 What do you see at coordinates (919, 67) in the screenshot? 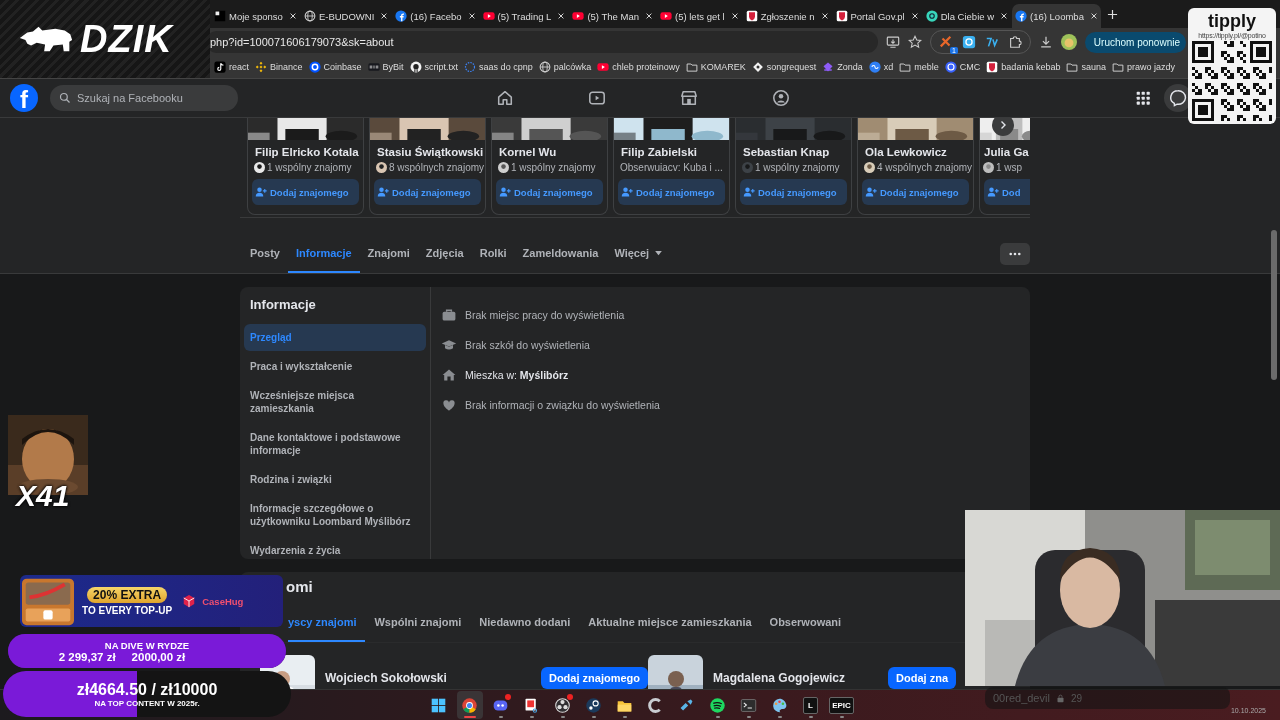
I see `bookmark: meble` at bounding box center [919, 67].